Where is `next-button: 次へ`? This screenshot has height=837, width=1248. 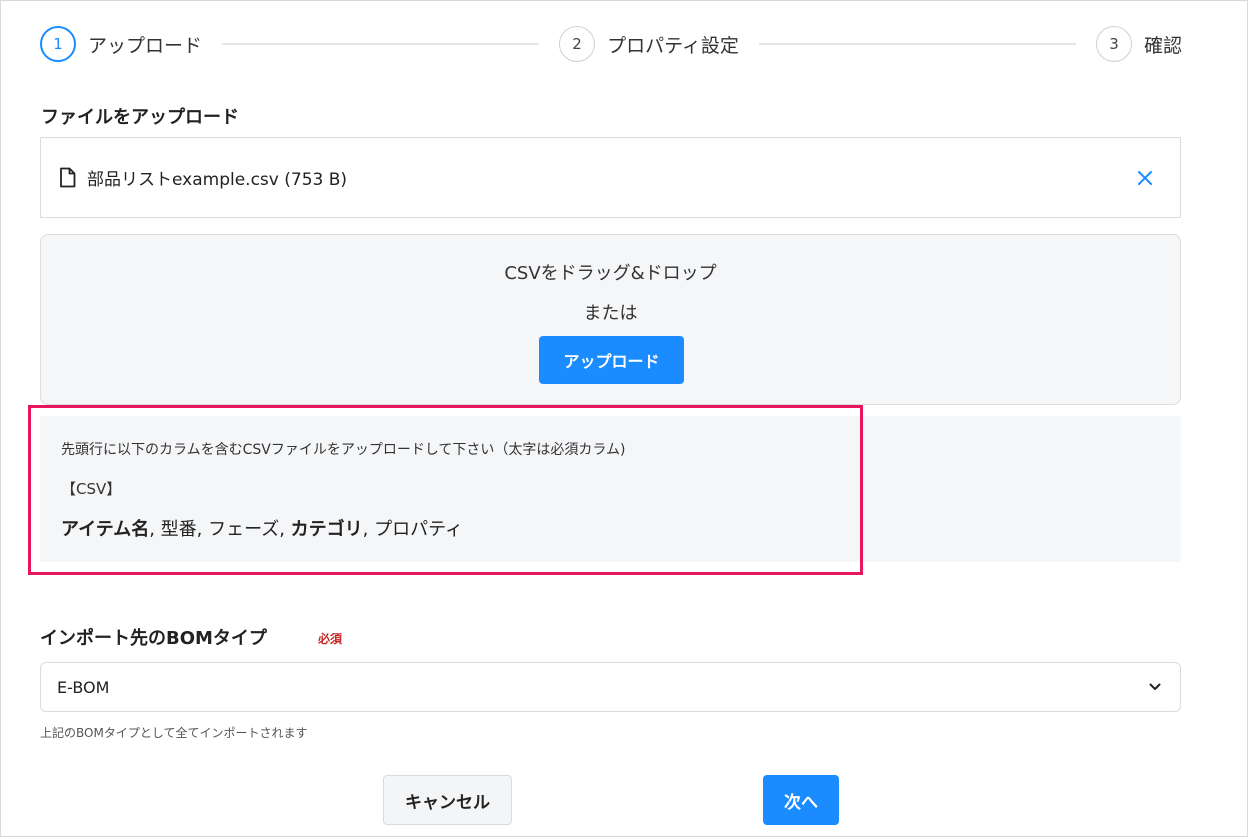
next-button: 次へ is located at coordinates (801, 800).